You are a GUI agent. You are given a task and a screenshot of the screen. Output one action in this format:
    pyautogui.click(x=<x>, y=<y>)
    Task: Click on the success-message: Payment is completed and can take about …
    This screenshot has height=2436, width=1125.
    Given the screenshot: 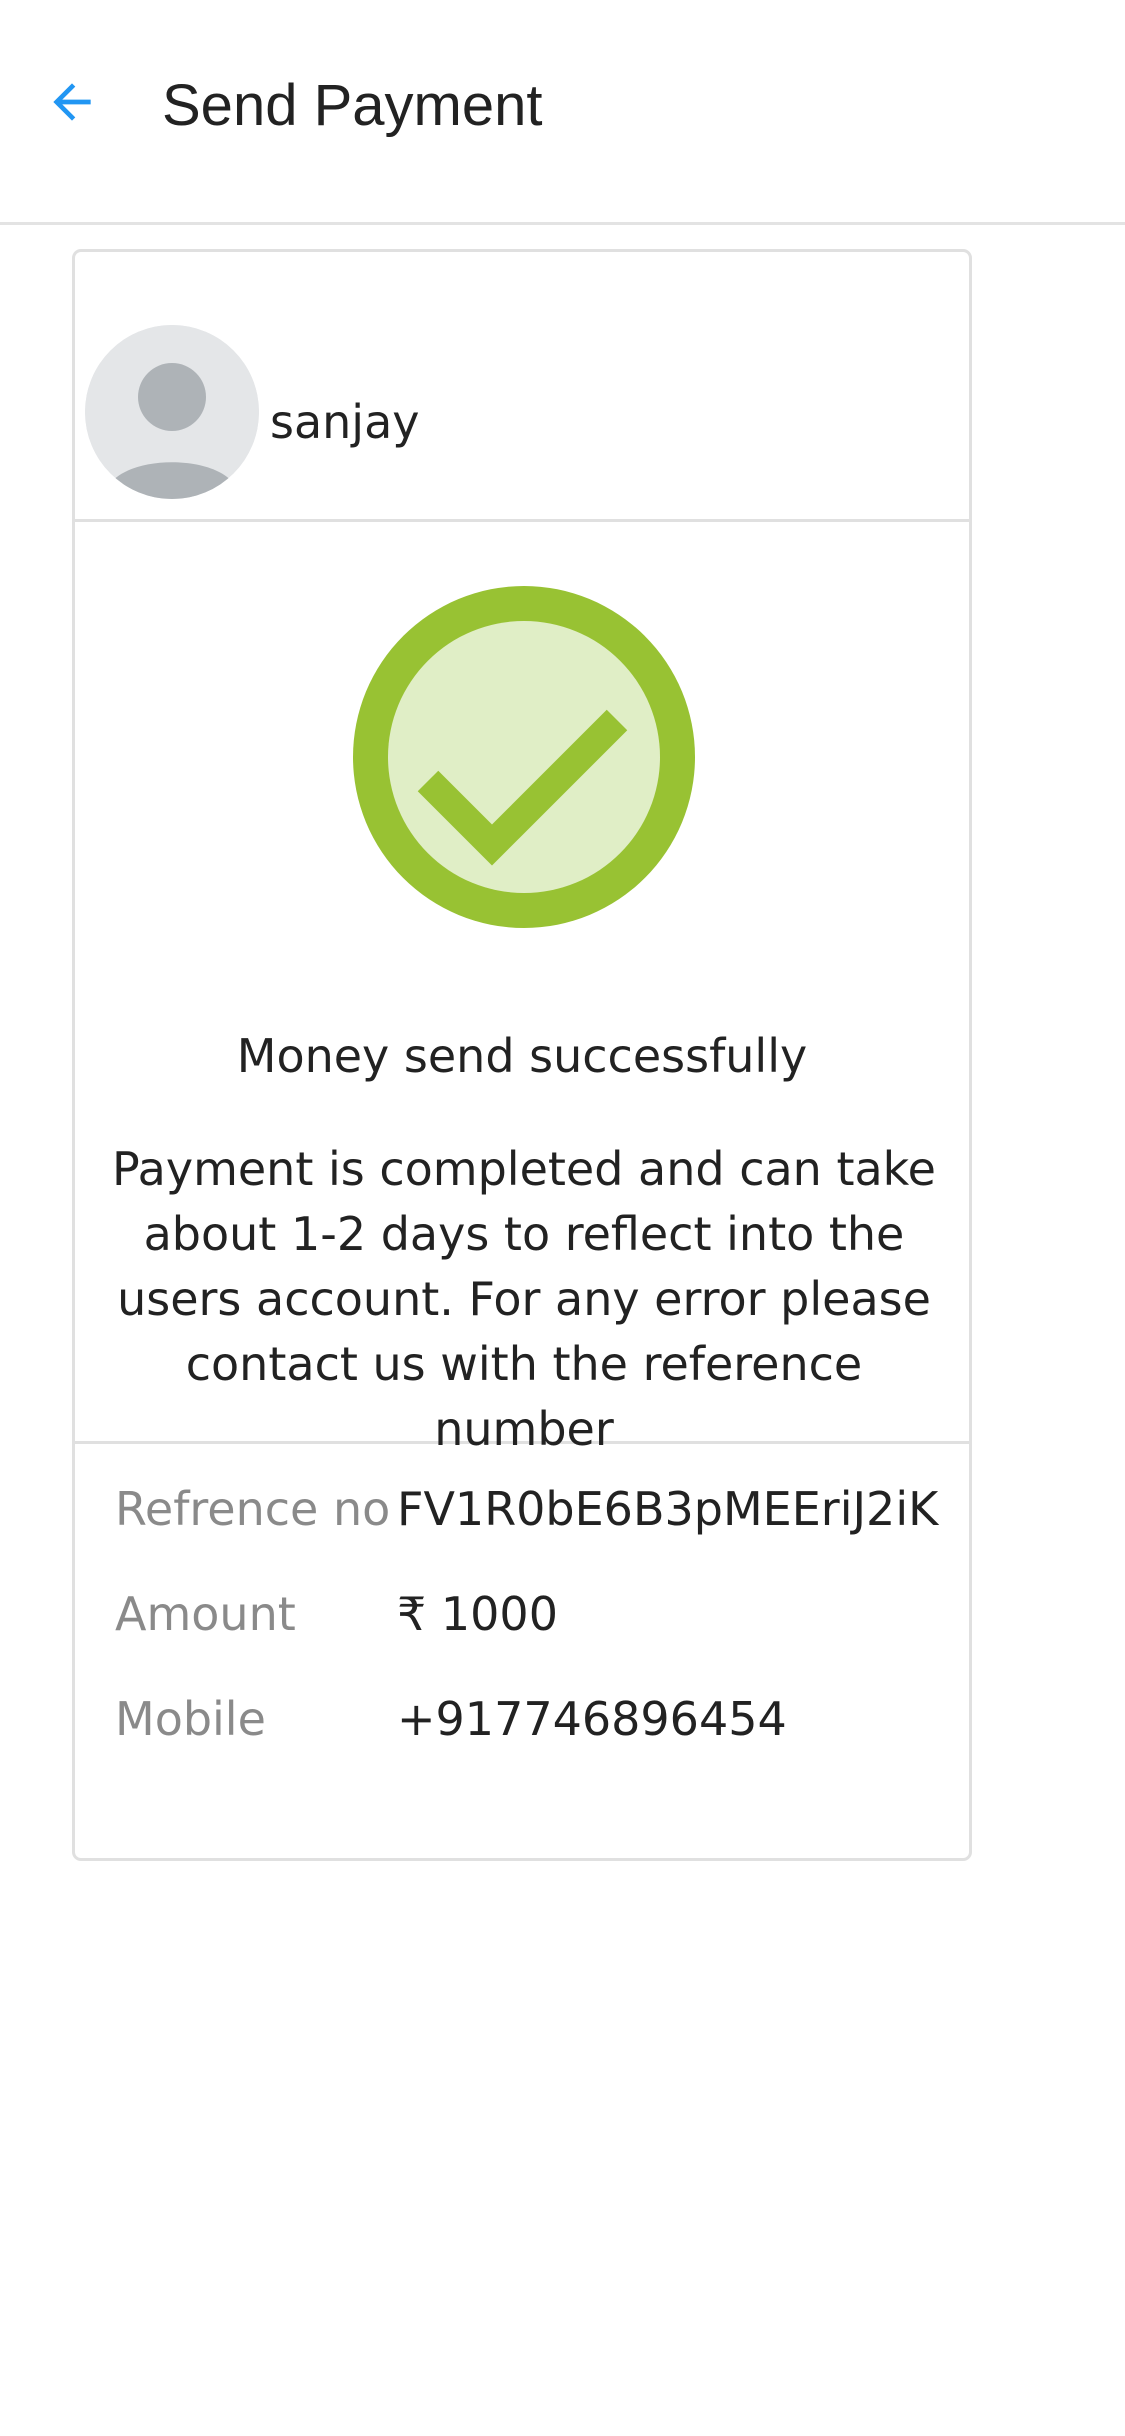 What is the action you would take?
    pyautogui.click(x=523, y=1299)
    